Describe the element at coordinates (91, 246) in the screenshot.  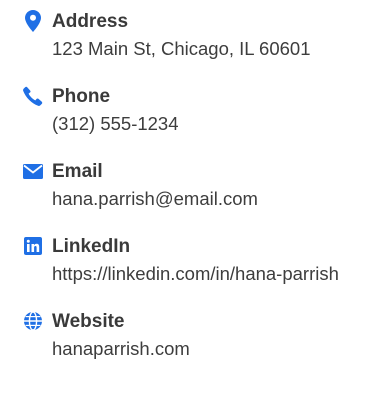
I see `linkedin-label: LinkedIn` at that location.